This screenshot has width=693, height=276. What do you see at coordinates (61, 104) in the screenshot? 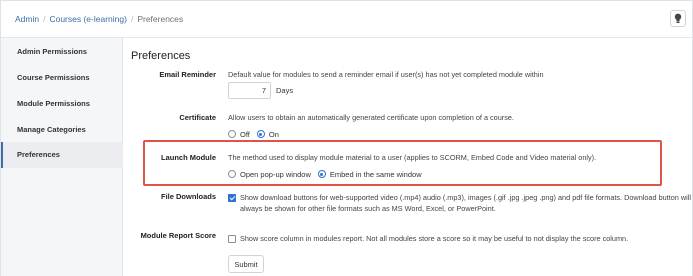
I see `sidebar-item-module-permissions: Module Permissions` at bounding box center [61, 104].